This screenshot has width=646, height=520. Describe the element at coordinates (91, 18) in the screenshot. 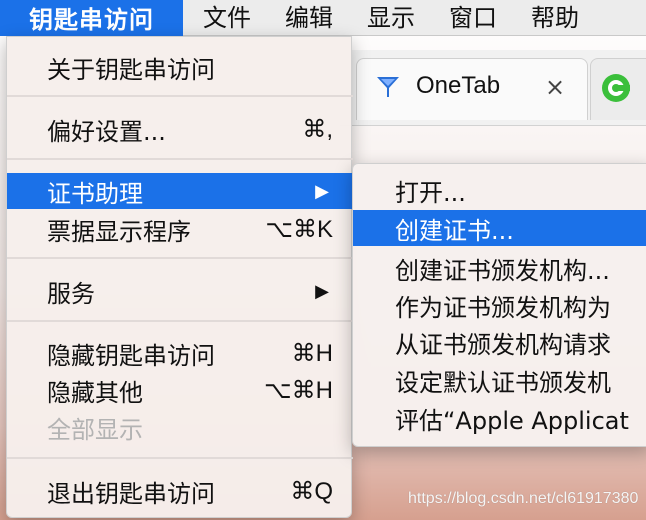

I see `menubar-app-keychain-access: 钥匙串访问` at that location.